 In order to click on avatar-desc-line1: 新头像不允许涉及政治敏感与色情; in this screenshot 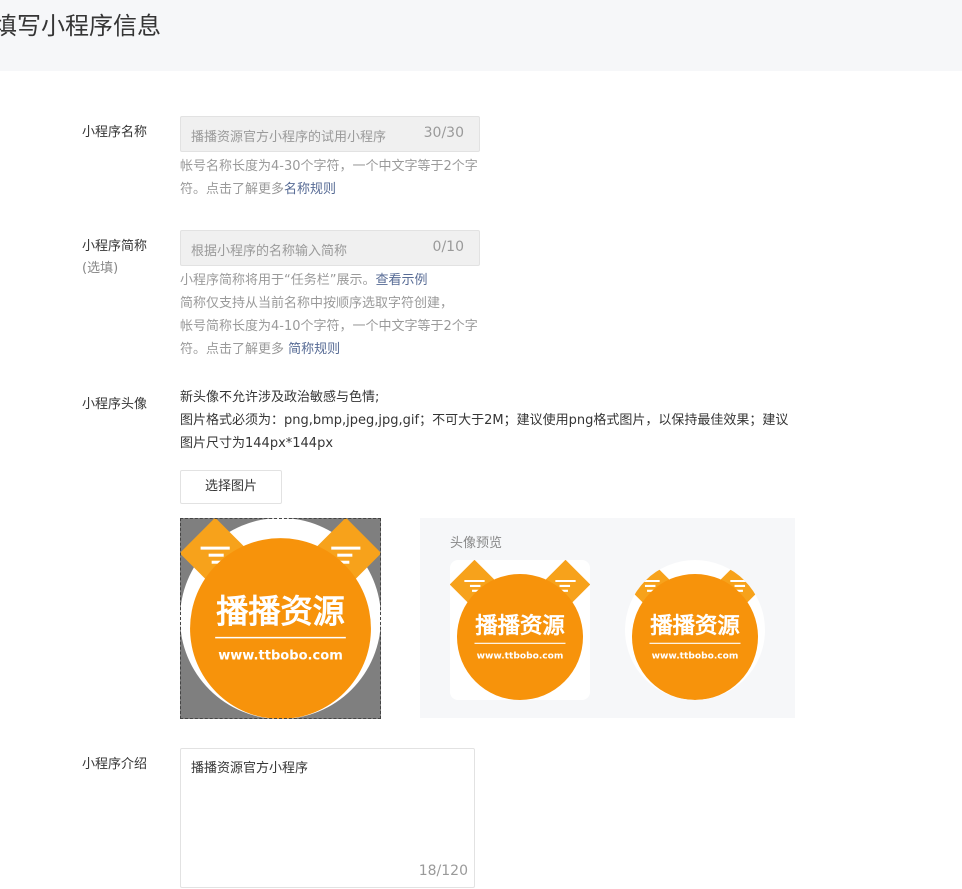, I will do `click(280, 397)`.